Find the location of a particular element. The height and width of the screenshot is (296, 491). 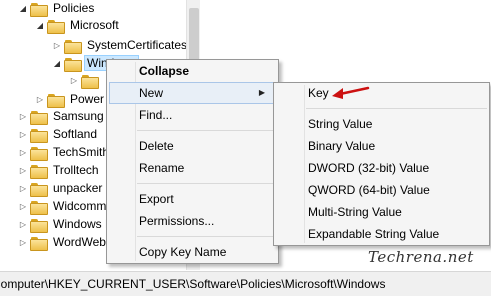

red-pointer-arrow-icon is located at coordinates (351, 92).